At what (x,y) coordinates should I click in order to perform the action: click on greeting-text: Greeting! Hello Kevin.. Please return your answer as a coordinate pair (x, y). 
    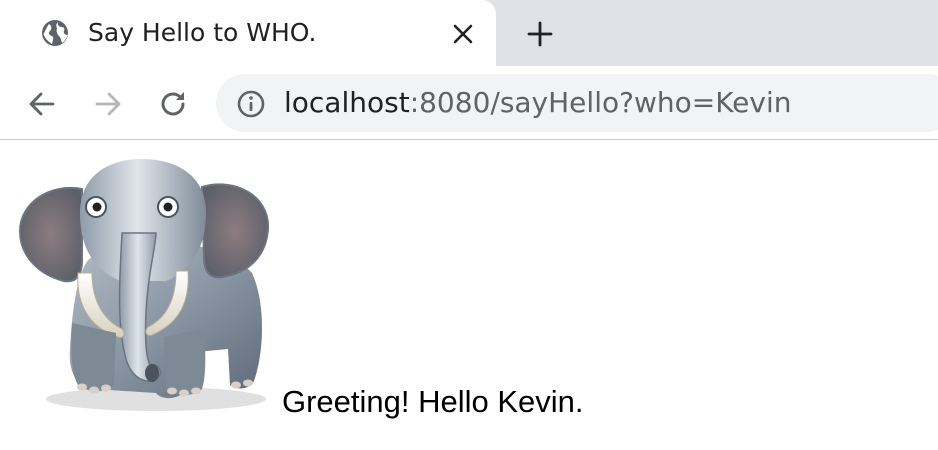
    Looking at the image, I should click on (433, 401).